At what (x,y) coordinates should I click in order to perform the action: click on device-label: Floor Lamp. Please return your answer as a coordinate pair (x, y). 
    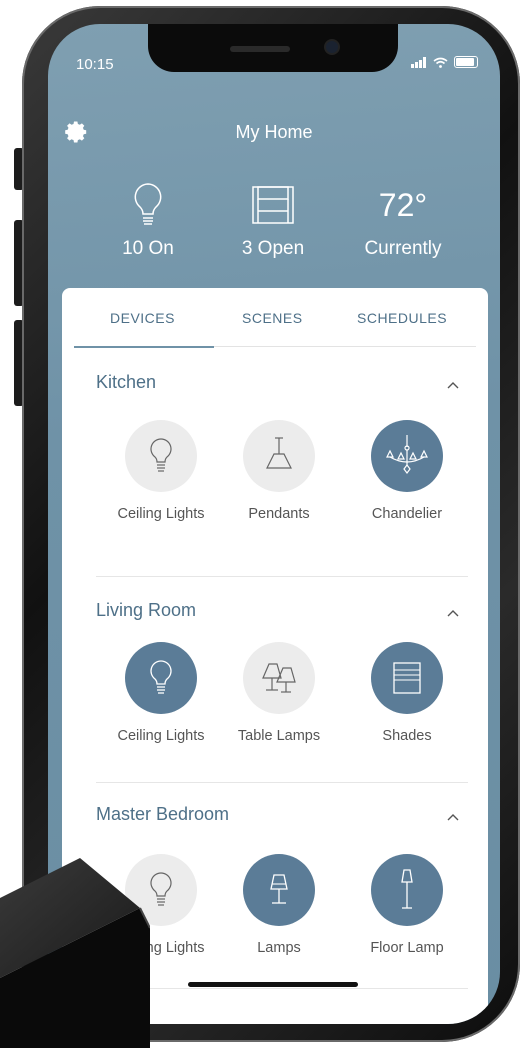
    Looking at the image, I should click on (407, 948).